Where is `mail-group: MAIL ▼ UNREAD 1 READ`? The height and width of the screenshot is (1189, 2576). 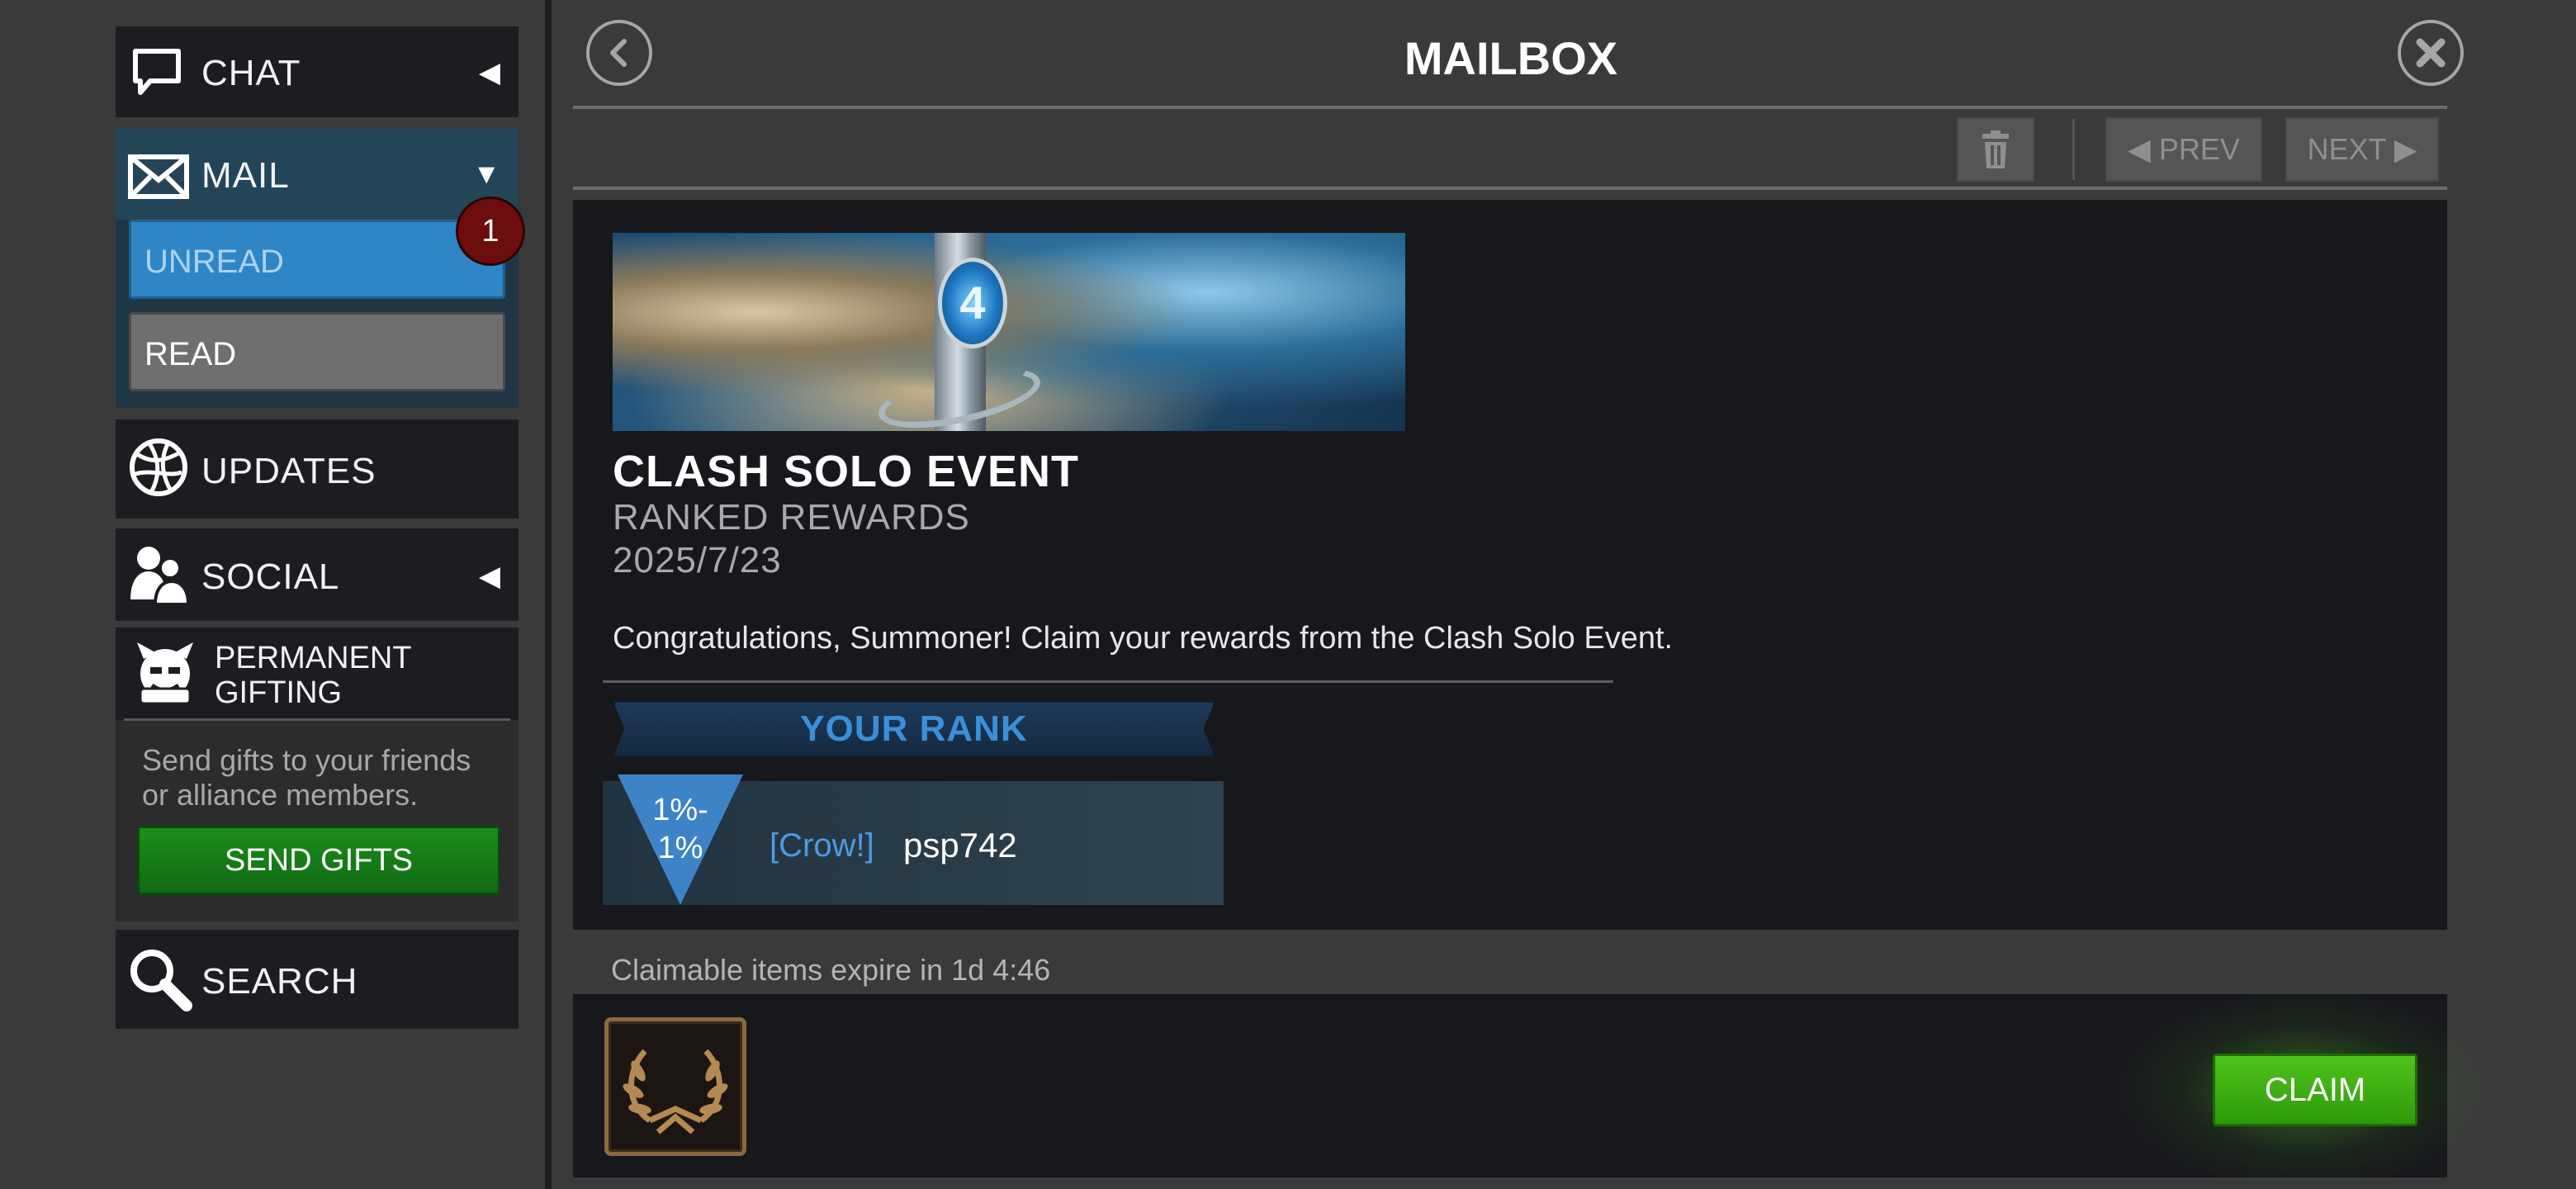
mail-group: MAIL ▼ UNREAD 1 READ is located at coordinates (320, 268).